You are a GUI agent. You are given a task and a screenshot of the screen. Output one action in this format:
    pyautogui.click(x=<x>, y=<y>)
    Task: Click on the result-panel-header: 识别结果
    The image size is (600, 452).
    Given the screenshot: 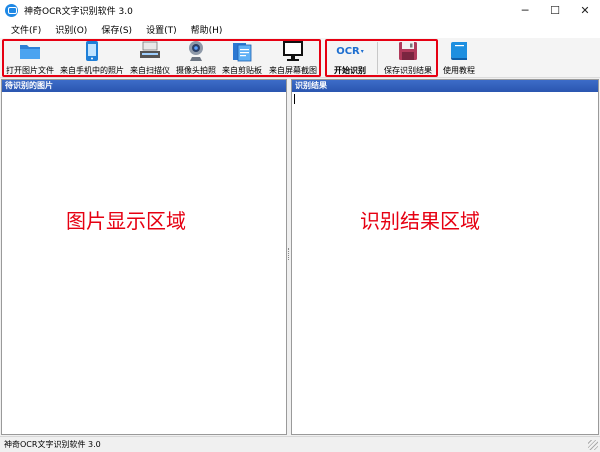 What is the action you would take?
    pyautogui.click(x=445, y=86)
    